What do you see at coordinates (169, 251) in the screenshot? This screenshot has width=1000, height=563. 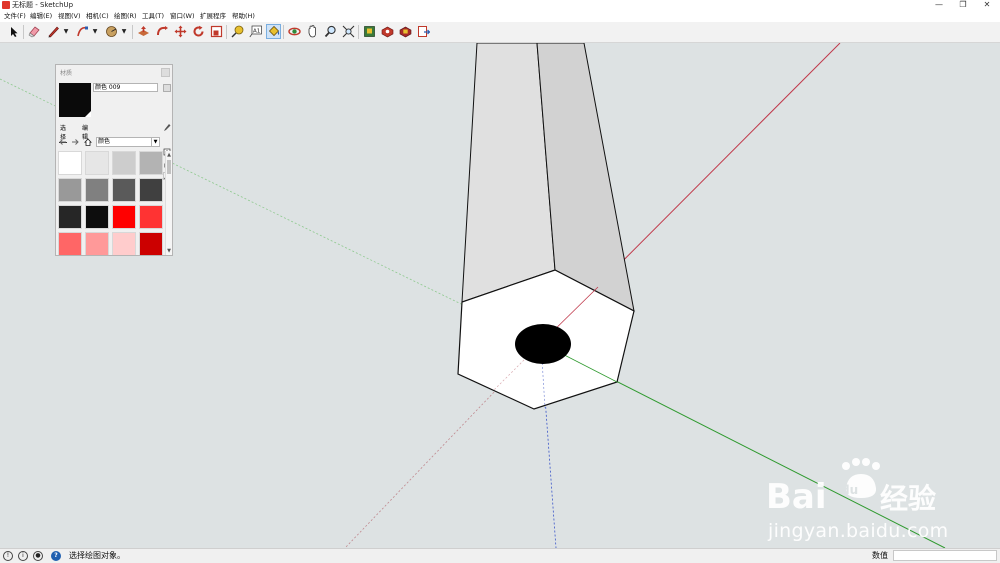 I see `scroll-down-icon: ▼` at bounding box center [169, 251].